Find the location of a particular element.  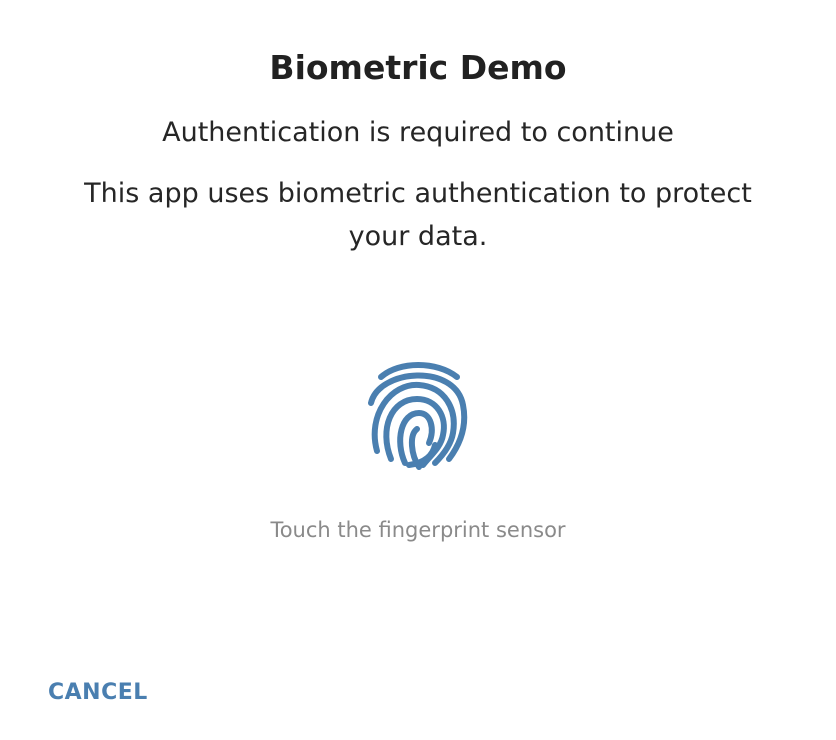

dialog-subtitle: Authentication is required to continue is located at coordinates (418, 132).